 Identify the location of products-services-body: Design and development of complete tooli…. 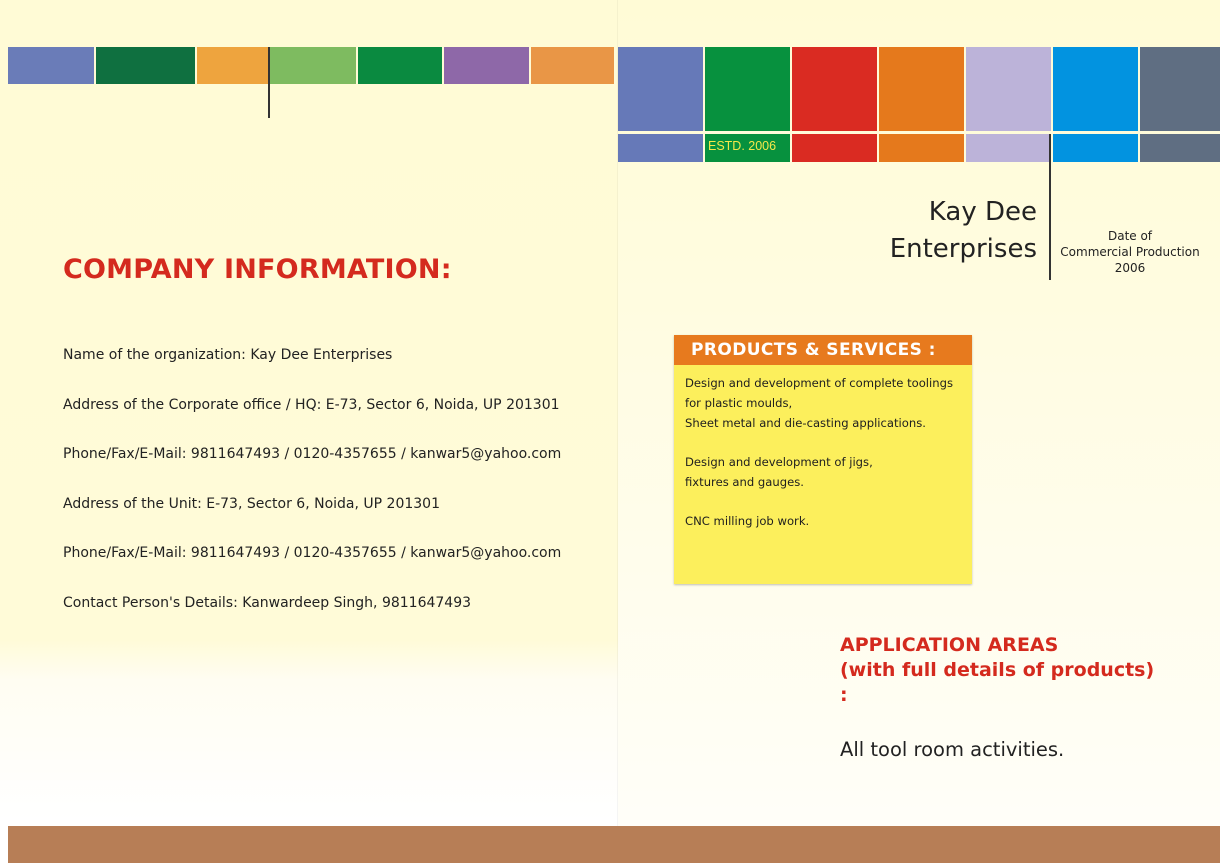
(823, 452).